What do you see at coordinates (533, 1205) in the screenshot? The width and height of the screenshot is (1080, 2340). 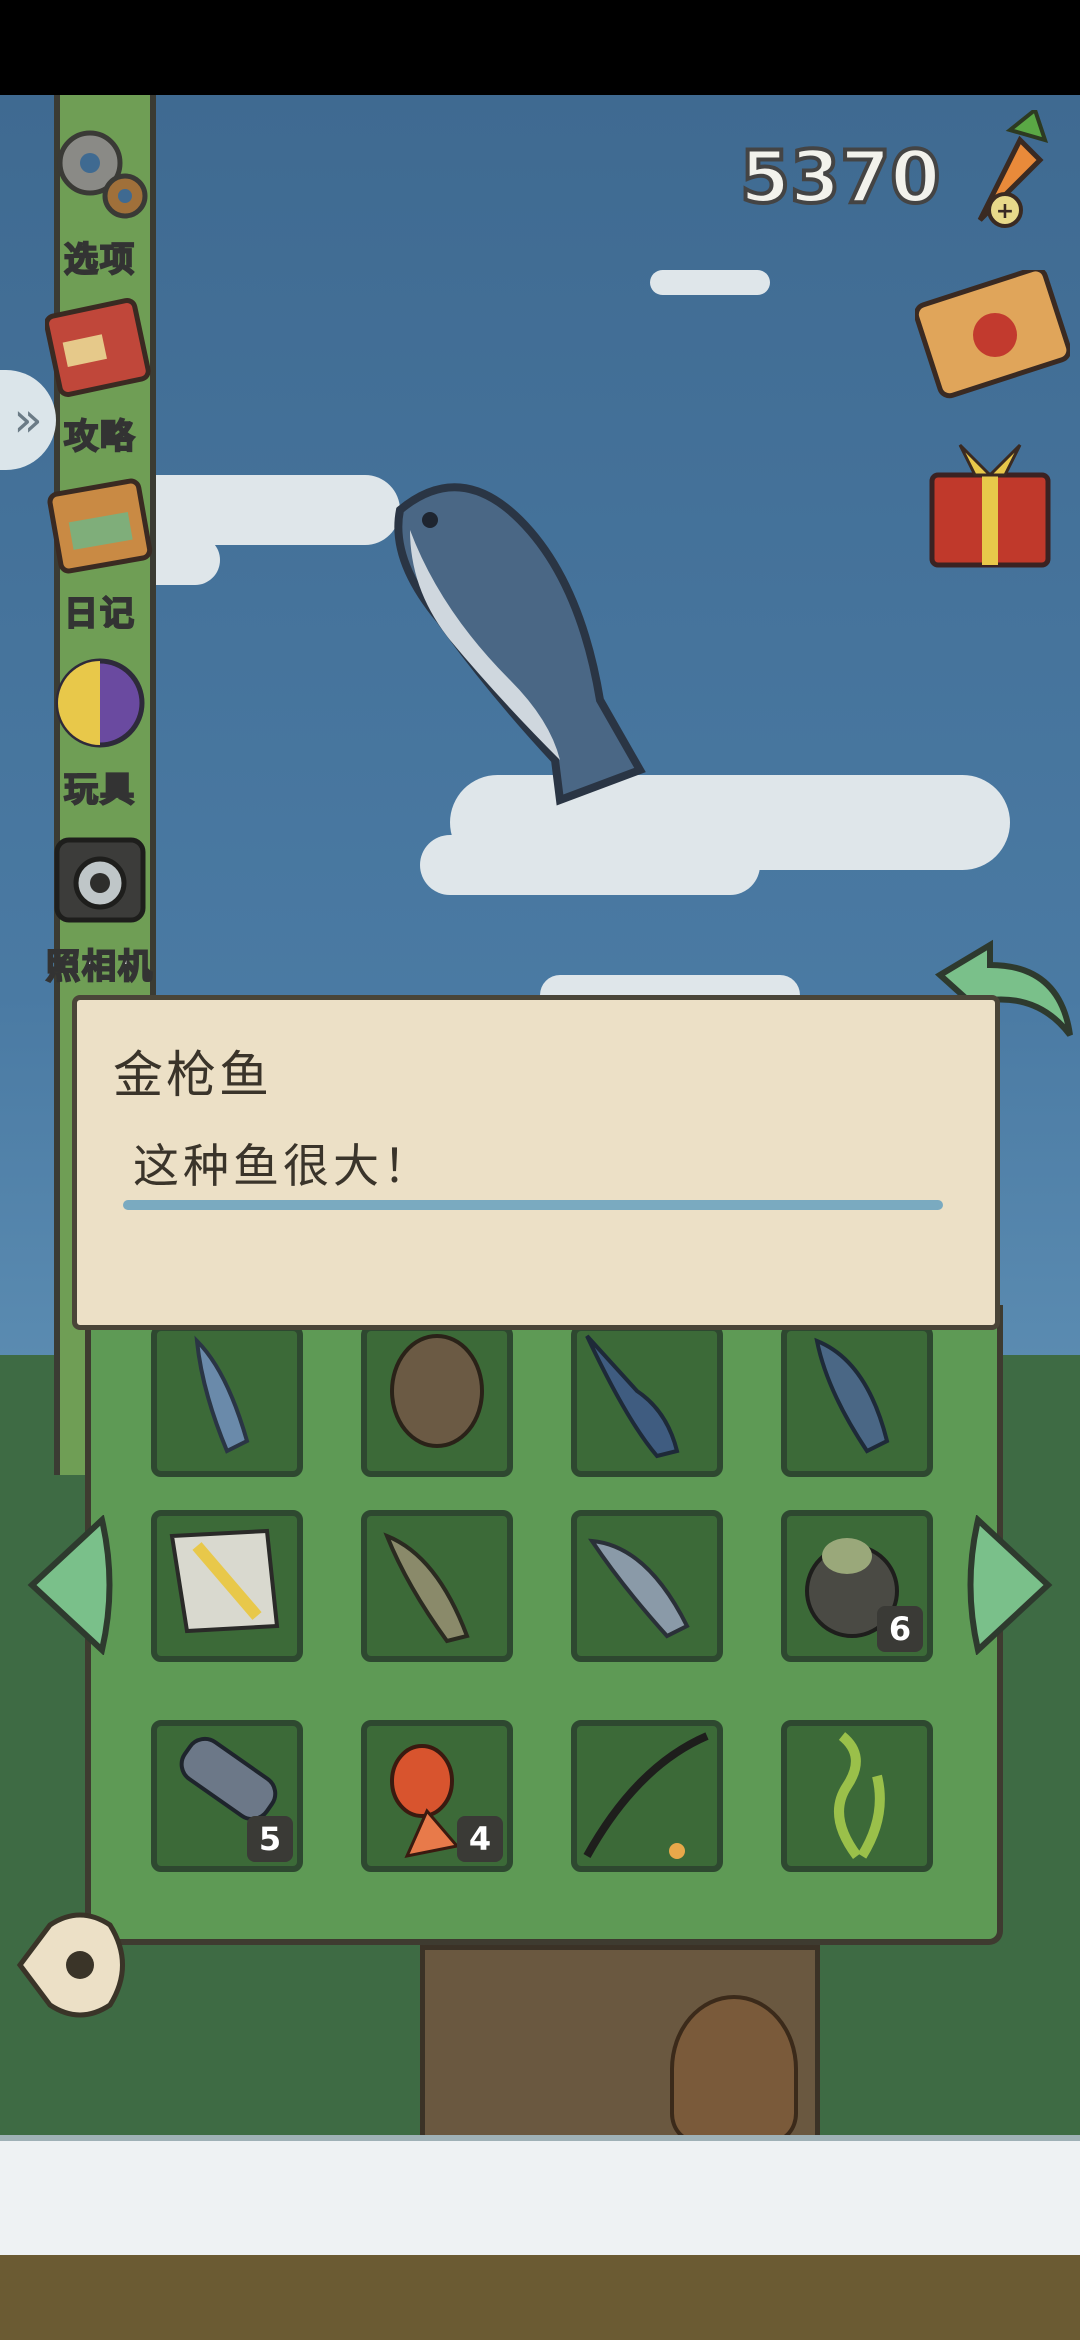 I see `description-underline` at bounding box center [533, 1205].